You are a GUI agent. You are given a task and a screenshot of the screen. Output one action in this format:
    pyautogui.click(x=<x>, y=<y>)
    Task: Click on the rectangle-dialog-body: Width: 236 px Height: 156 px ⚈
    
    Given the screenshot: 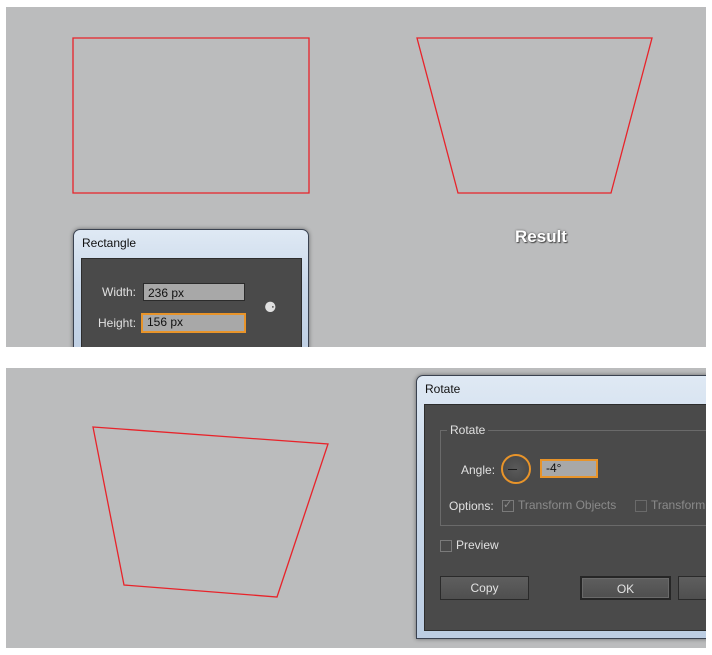 What is the action you would take?
    pyautogui.click(x=191, y=302)
    